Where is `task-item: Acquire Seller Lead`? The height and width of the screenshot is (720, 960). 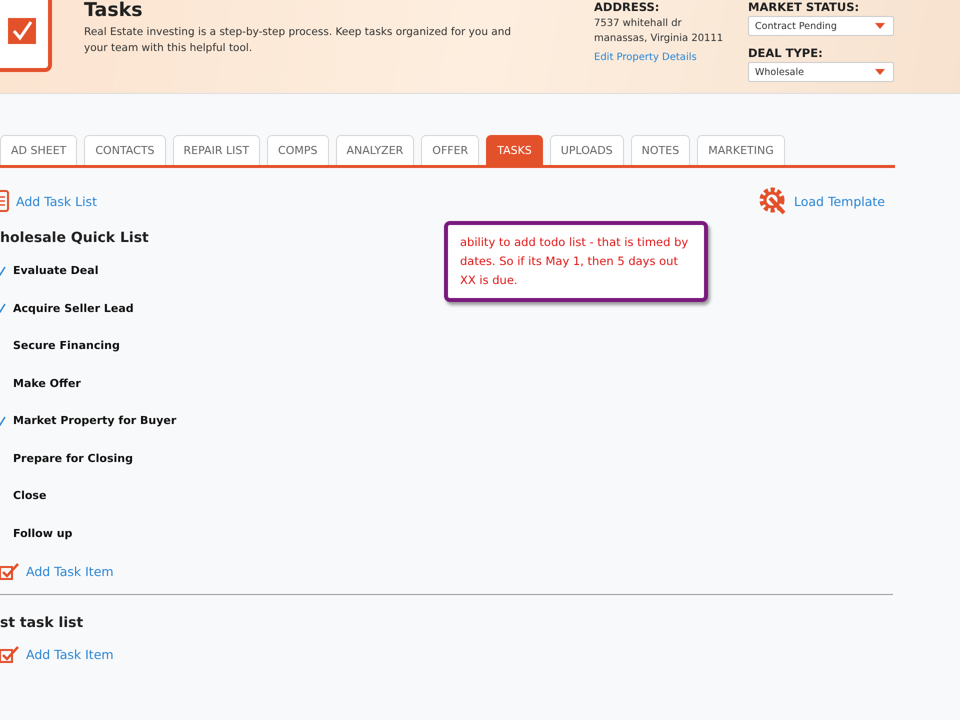
task-item: Acquire Seller Lead is located at coordinates (73, 308).